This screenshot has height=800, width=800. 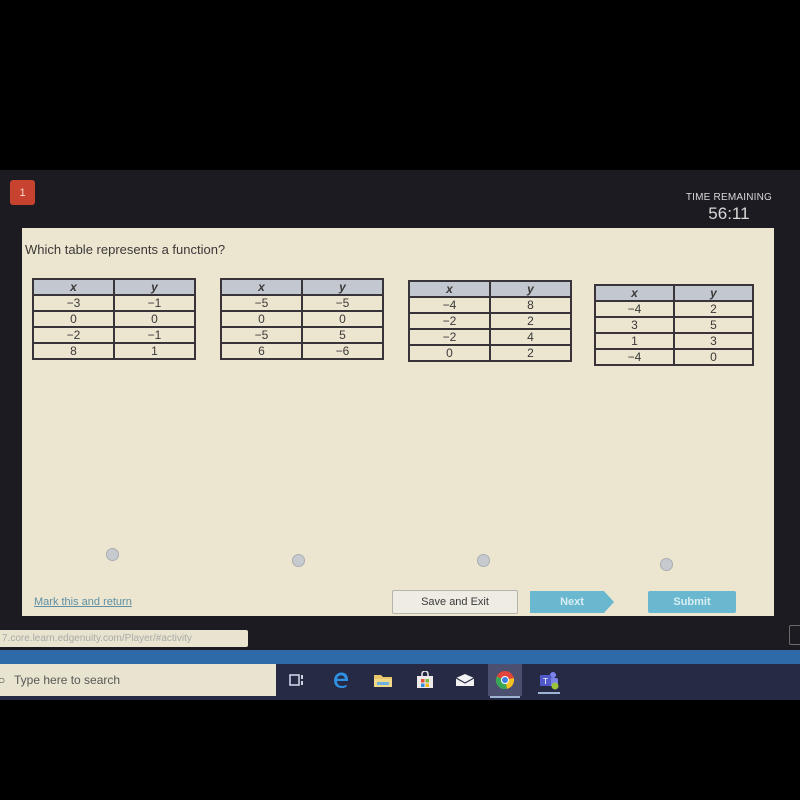 What do you see at coordinates (341, 680) in the screenshot?
I see `edge-icon` at bounding box center [341, 680].